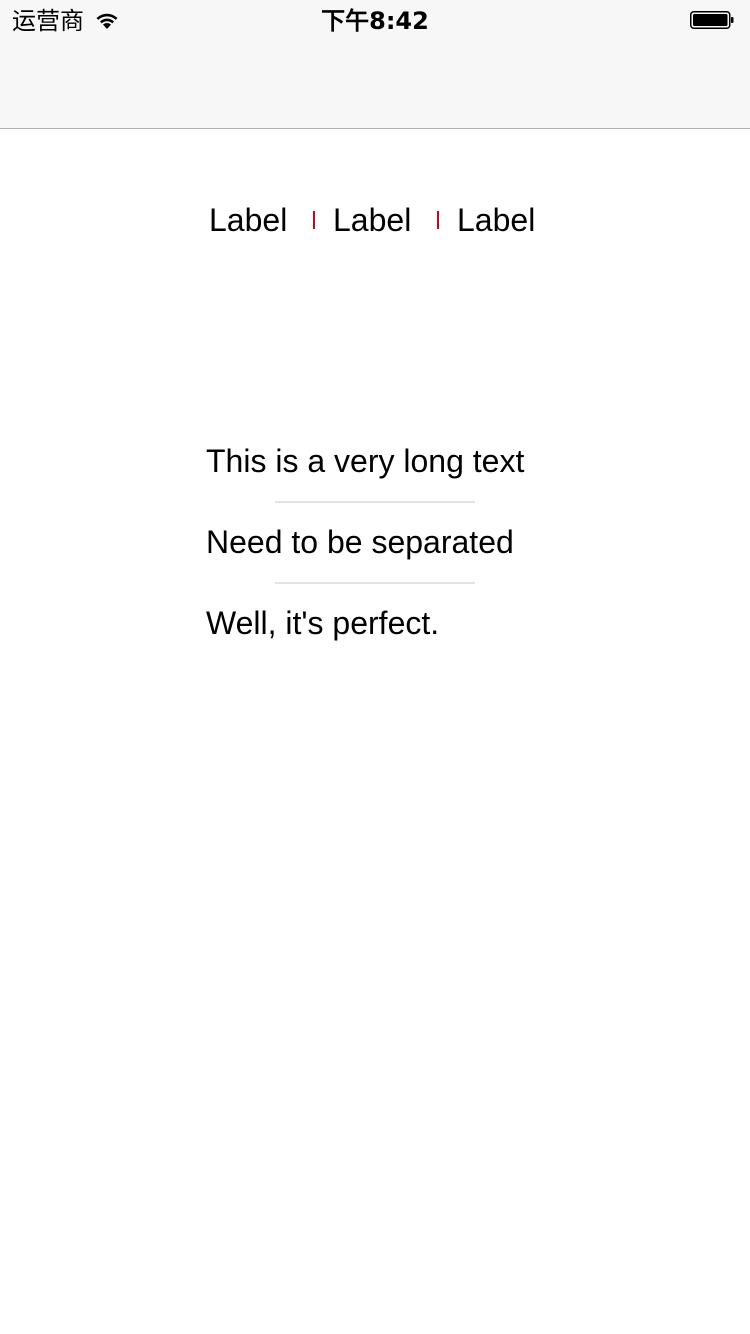  What do you see at coordinates (496, 220) in the screenshot?
I see `label-3: Label` at bounding box center [496, 220].